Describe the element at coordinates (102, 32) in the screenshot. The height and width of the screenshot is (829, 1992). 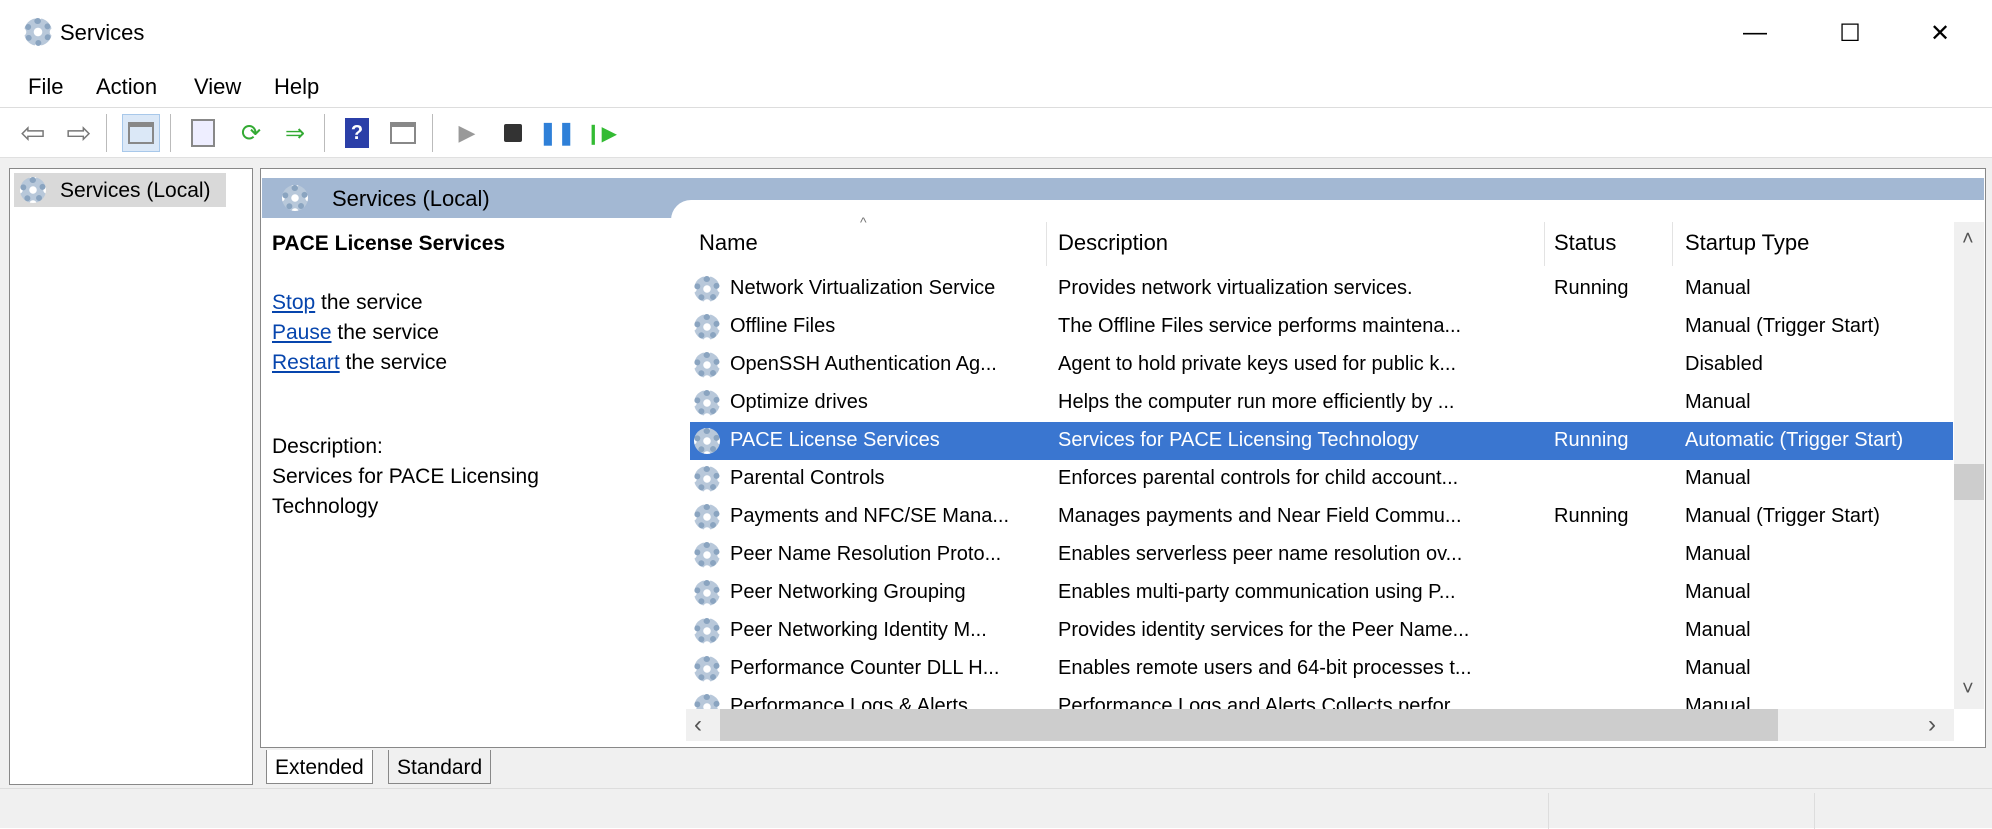
I see `window-title: Services` at that location.